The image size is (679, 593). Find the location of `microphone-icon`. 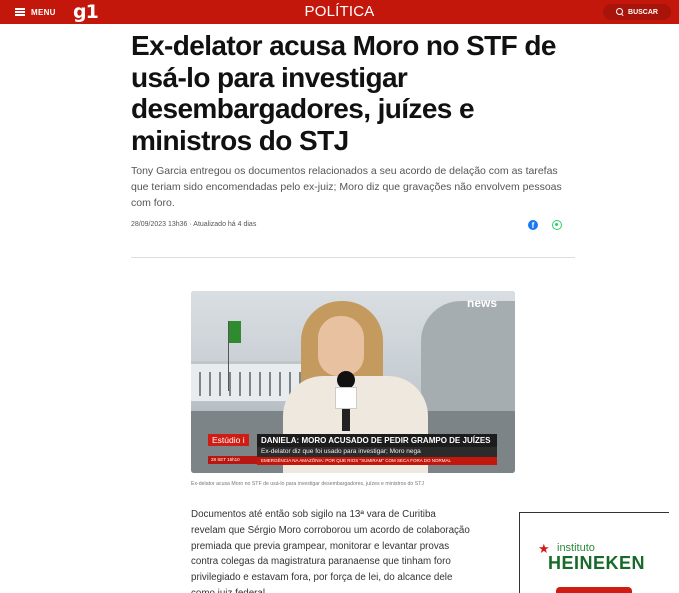

microphone-icon is located at coordinates (346, 401).